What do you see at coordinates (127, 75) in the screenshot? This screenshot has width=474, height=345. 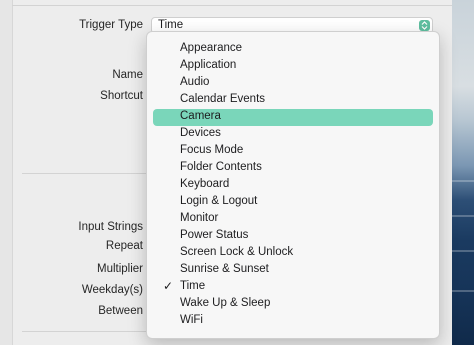 I see `name-label: Name` at bounding box center [127, 75].